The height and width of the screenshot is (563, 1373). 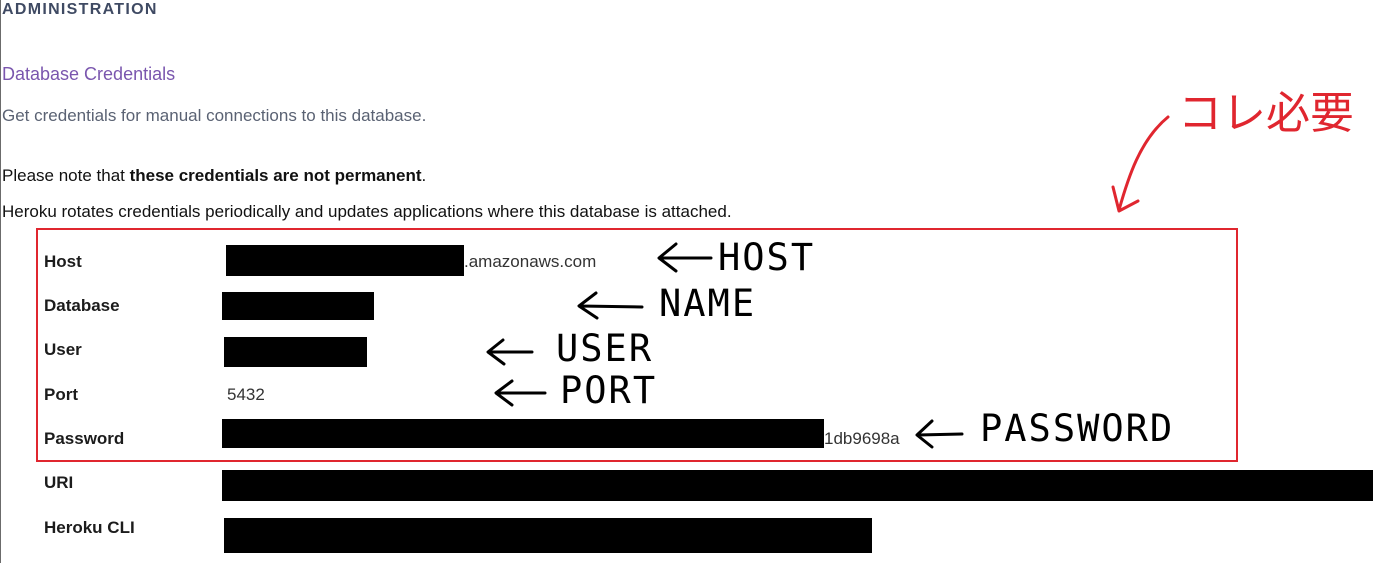 What do you see at coordinates (520, 393) in the screenshot?
I see `port-arrow` at bounding box center [520, 393].